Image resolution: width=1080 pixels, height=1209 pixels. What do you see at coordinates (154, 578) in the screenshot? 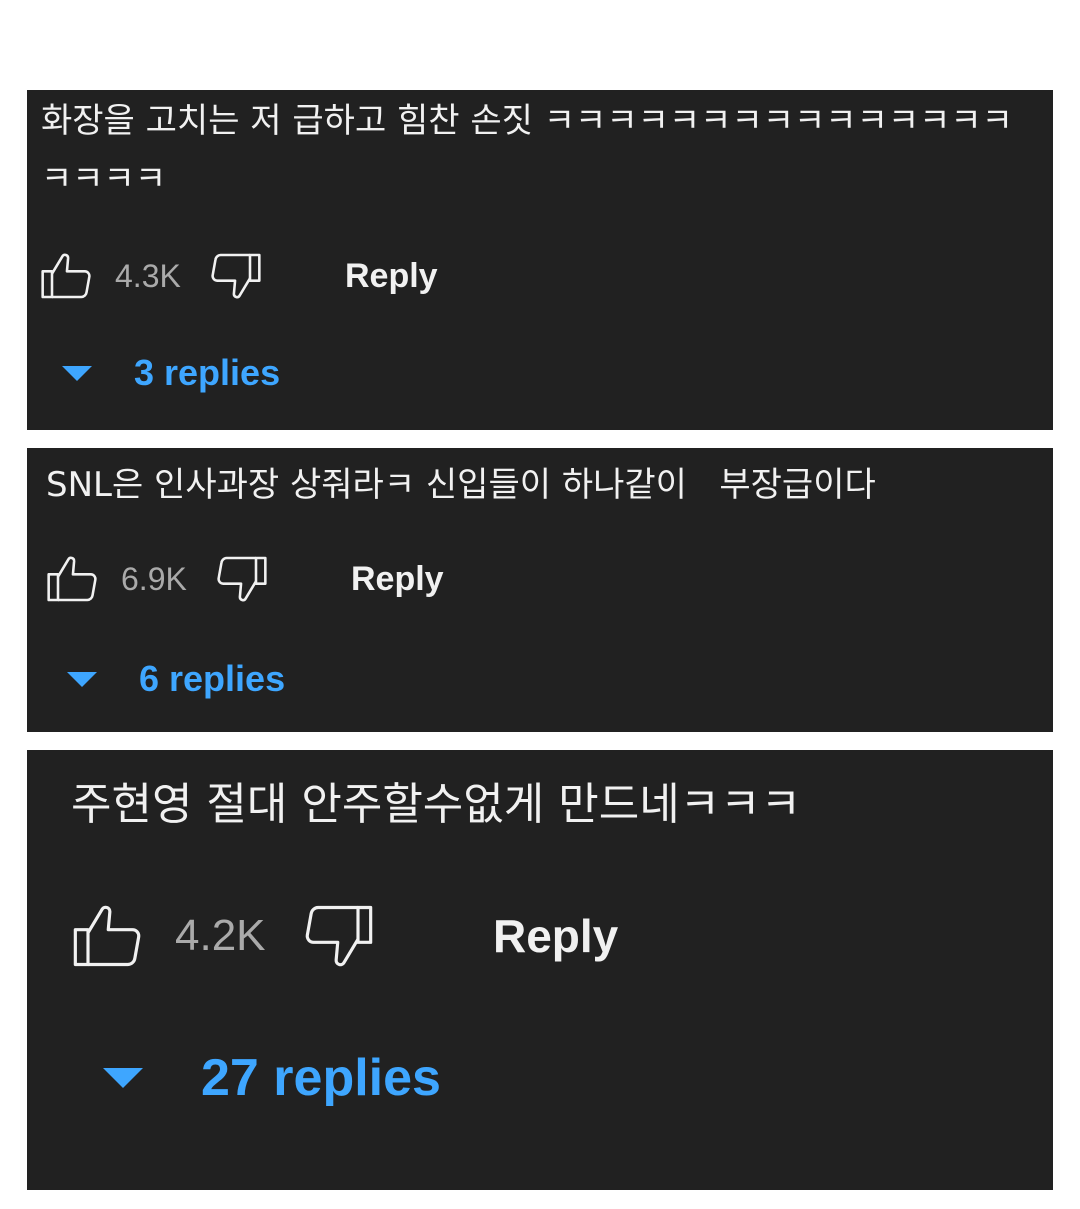
I see `like-count: 6.9K` at bounding box center [154, 578].